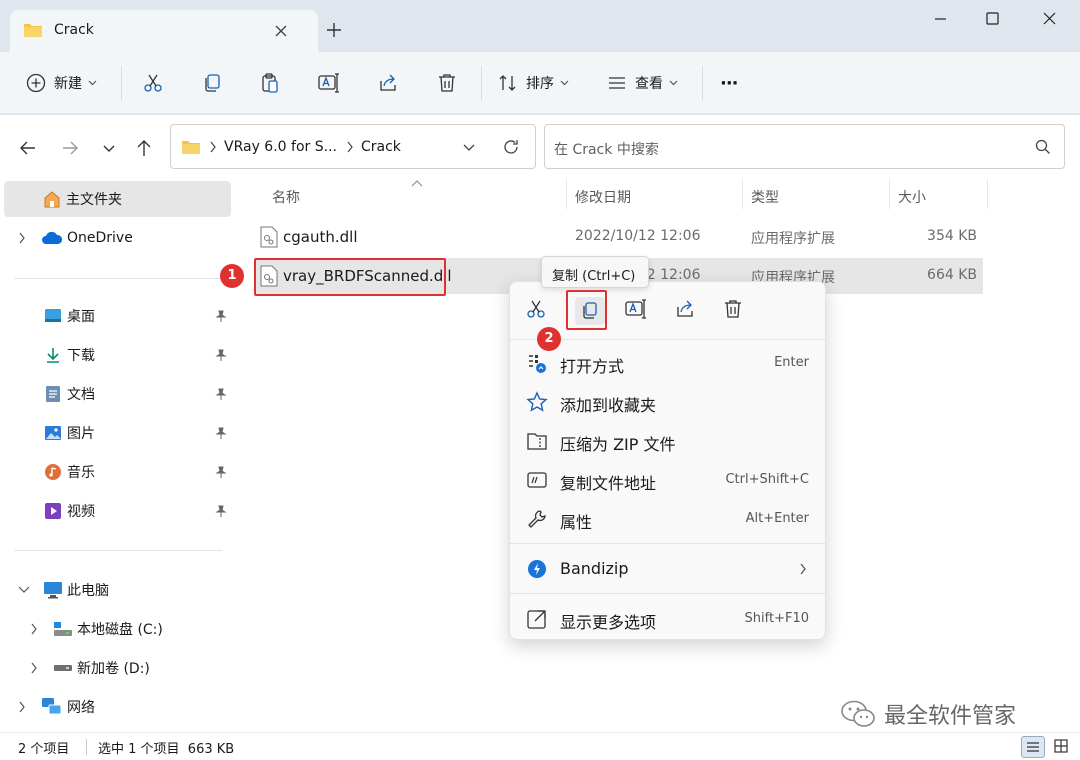  I want to click on copy-icon, so click(212, 83).